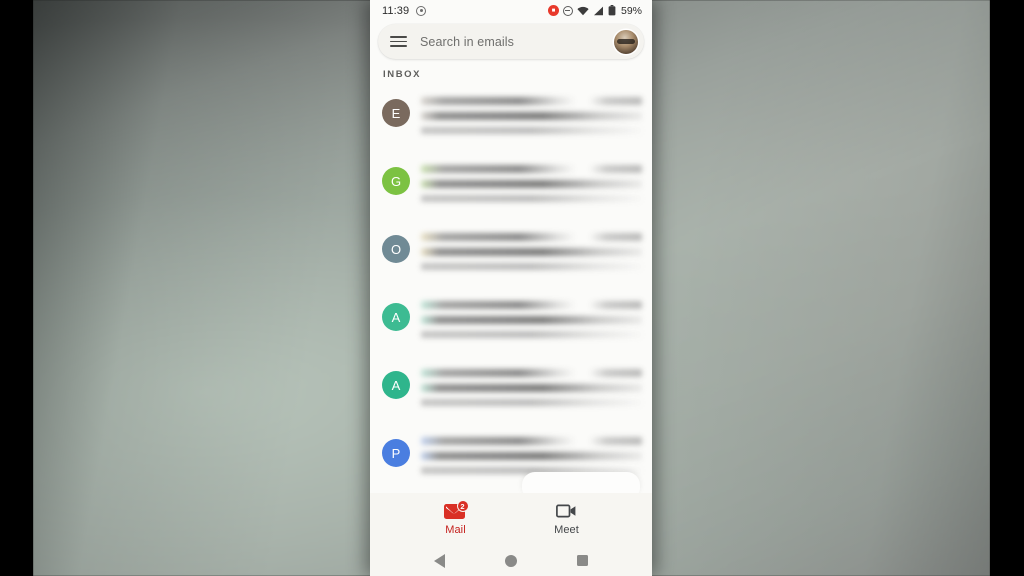 Image resolution: width=1024 pixels, height=576 pixels. I want to click on battery-icon, so click(612, 10).